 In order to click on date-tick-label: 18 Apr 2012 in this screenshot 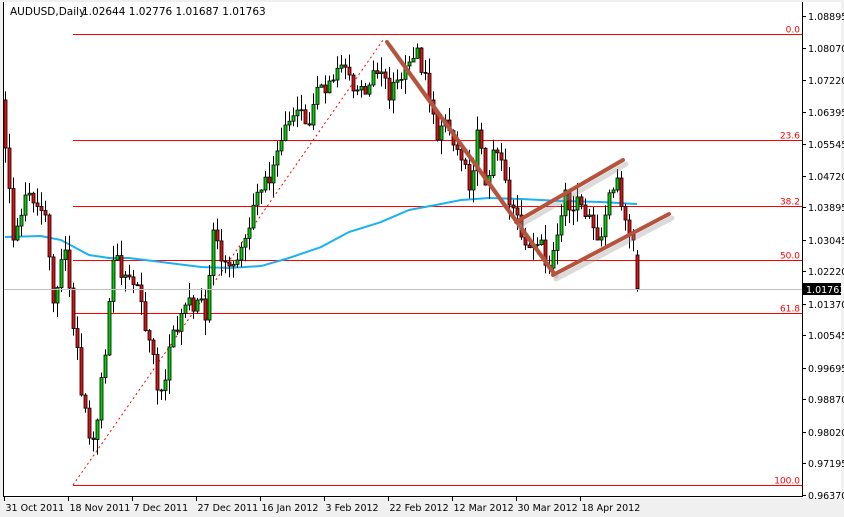, I will do `click(611, 508)`.